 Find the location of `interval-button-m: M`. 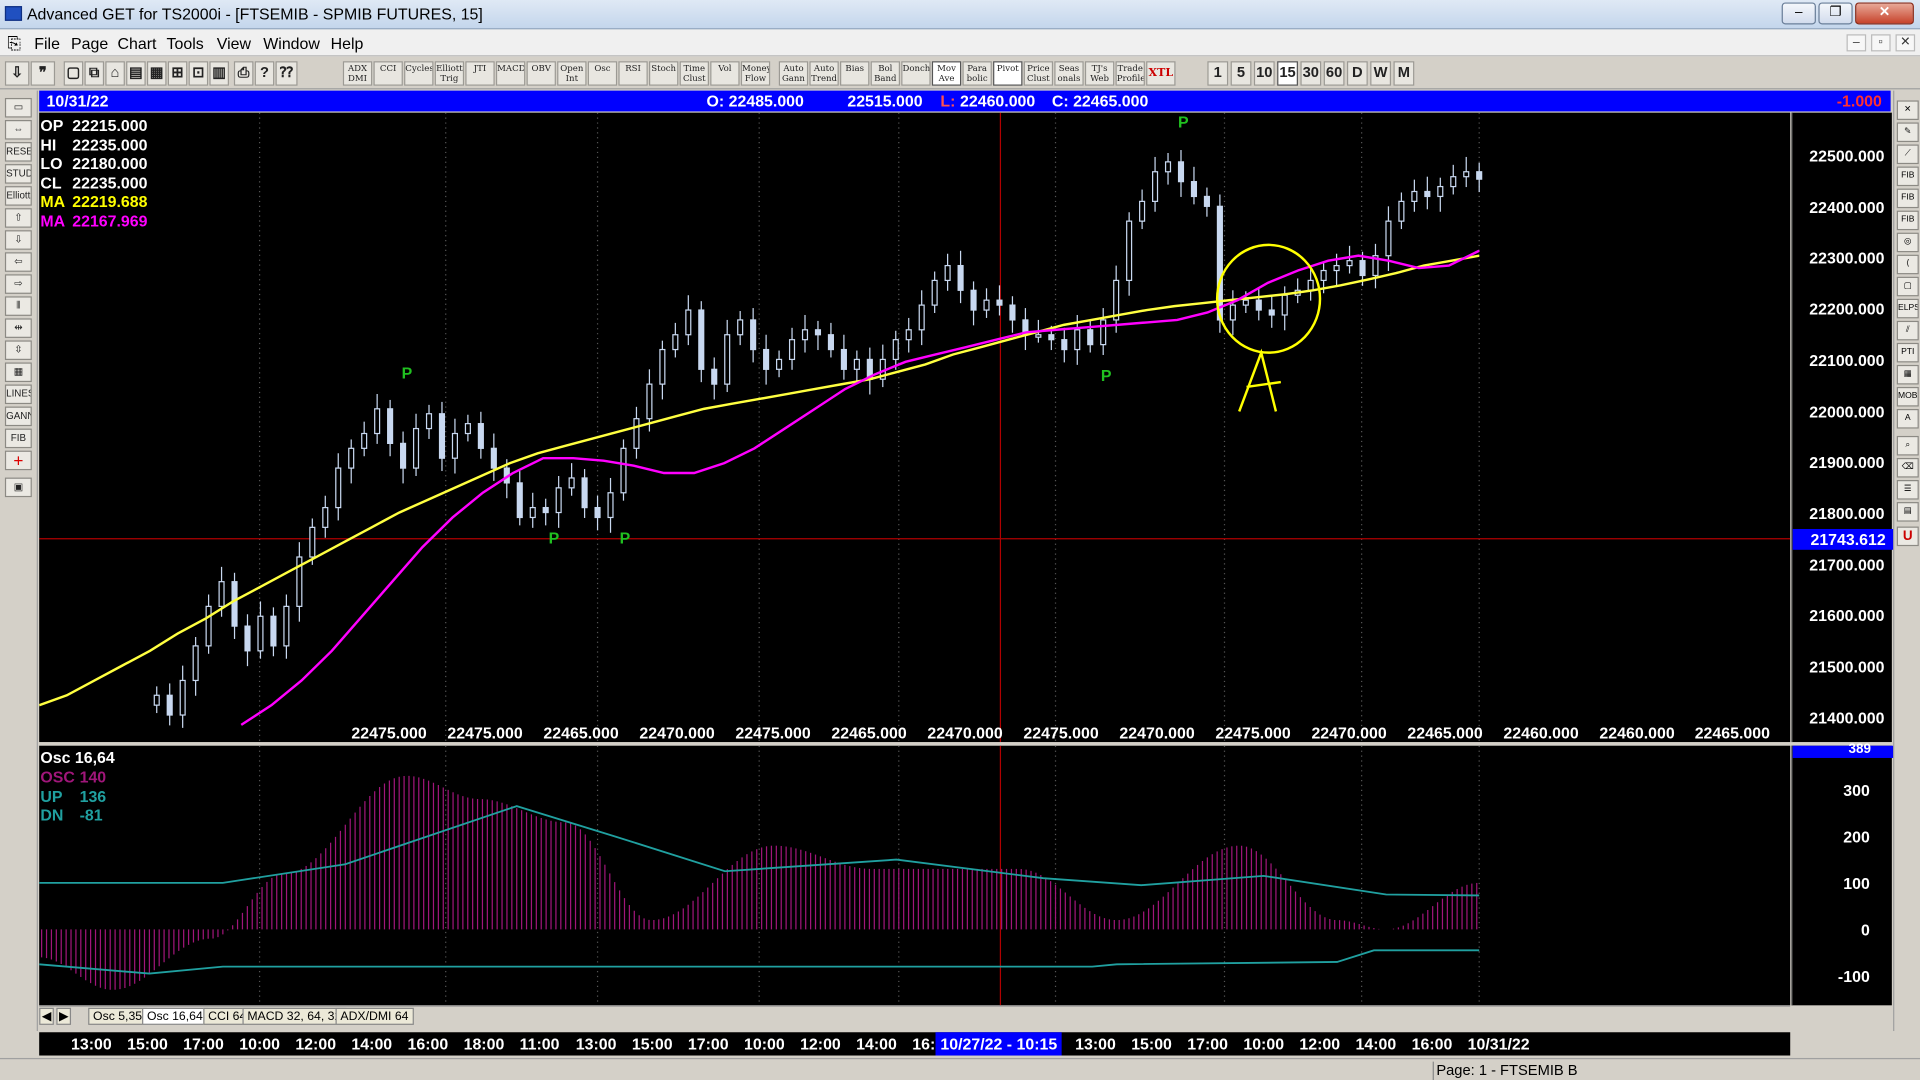

interval-button-m: M is located at coordinates (1404, 73).